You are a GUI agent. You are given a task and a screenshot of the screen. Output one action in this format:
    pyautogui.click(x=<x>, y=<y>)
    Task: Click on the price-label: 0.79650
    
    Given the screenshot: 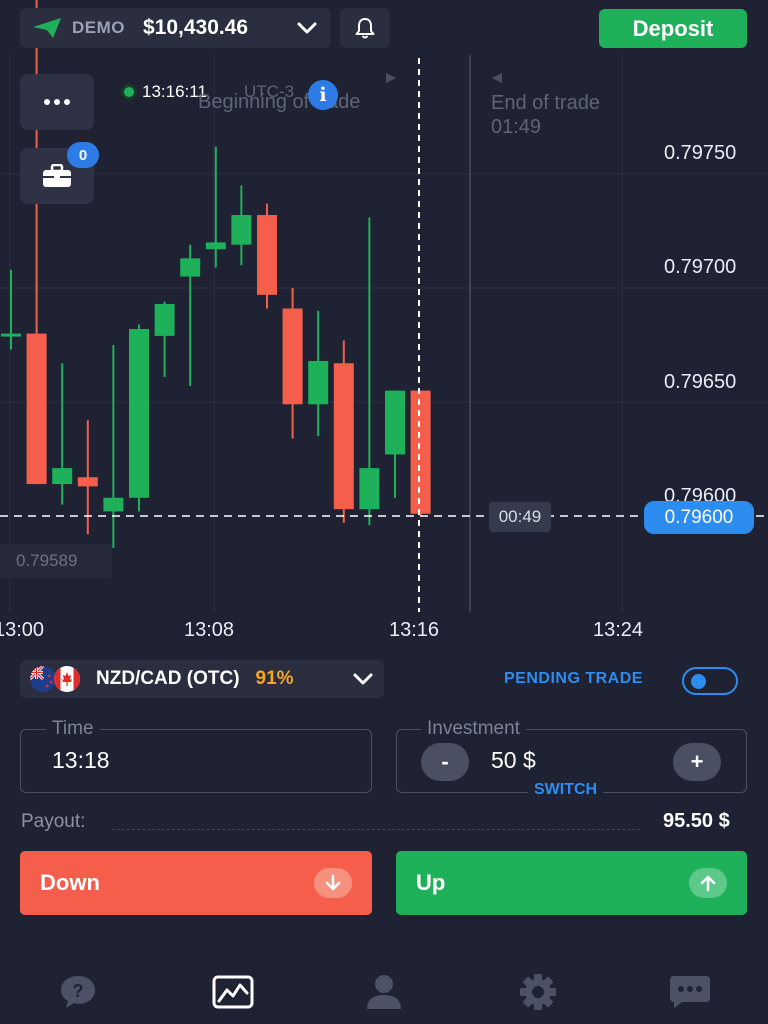 What is the action you would take?
    pyautogui.click(x=700, y=382)
    